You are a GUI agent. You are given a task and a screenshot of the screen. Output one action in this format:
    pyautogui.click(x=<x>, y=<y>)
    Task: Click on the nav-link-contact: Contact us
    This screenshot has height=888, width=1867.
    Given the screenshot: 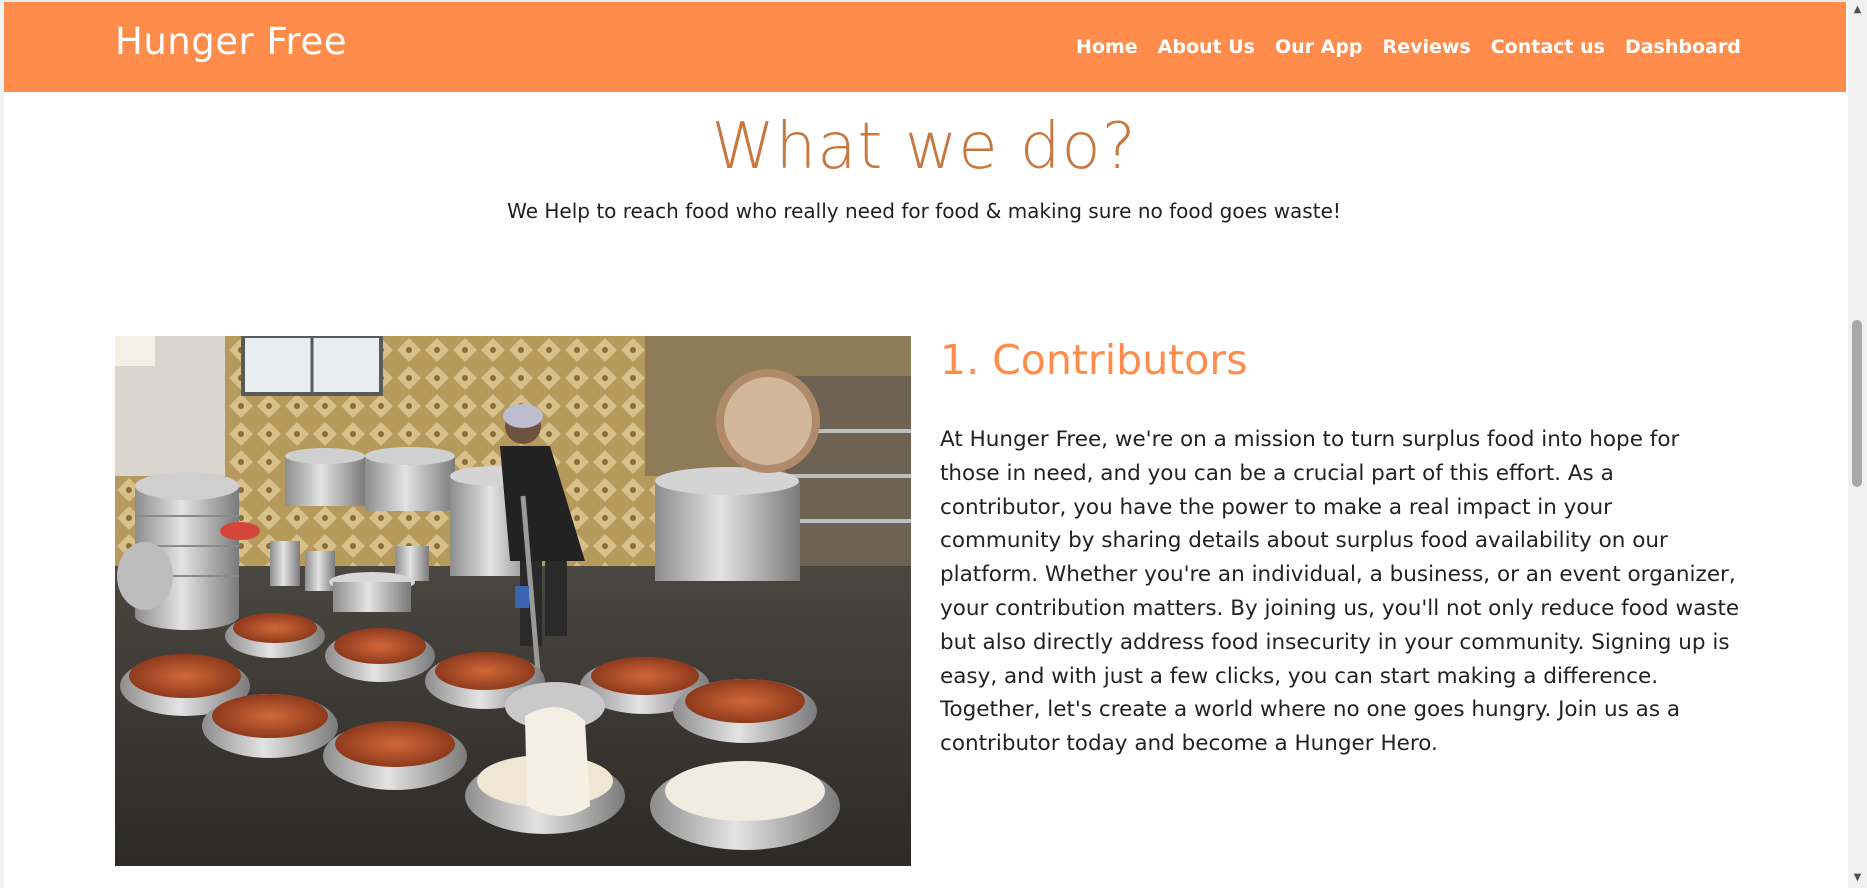 What is the action you would take?
    pyautogui.click(x=1548, y=47)
    